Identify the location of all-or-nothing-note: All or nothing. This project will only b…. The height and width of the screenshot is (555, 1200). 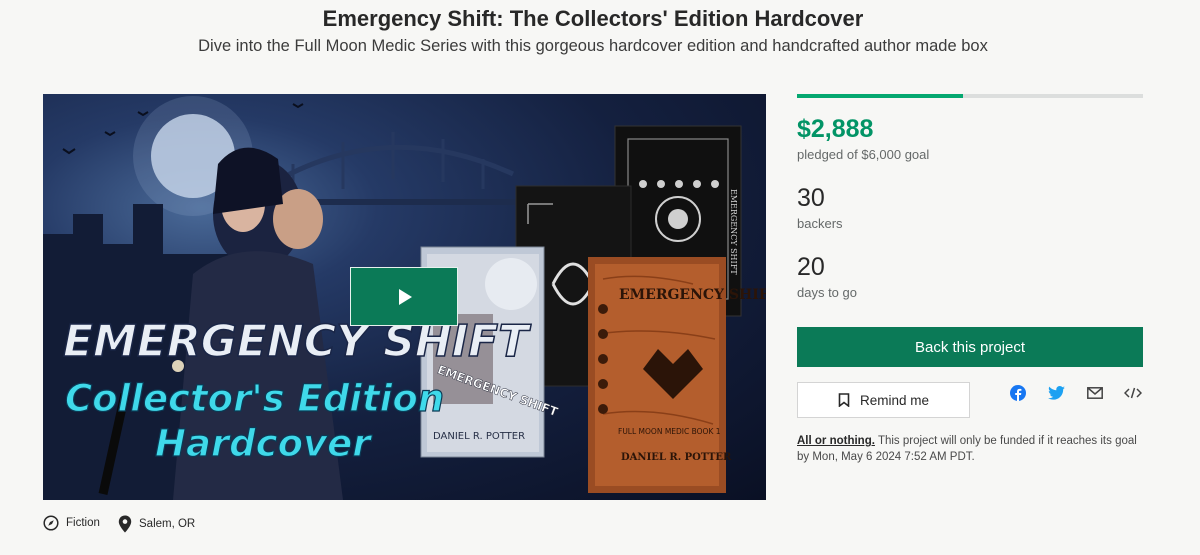
(973, 449).